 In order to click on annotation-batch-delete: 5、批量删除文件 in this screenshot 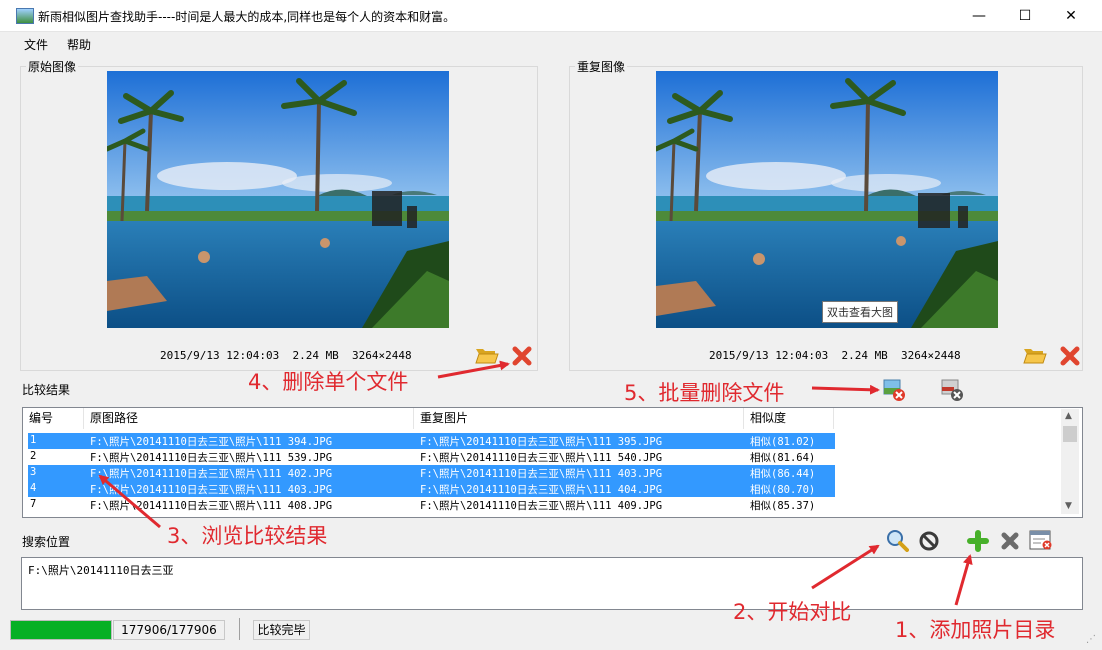, I will do `click(704, 393)`.